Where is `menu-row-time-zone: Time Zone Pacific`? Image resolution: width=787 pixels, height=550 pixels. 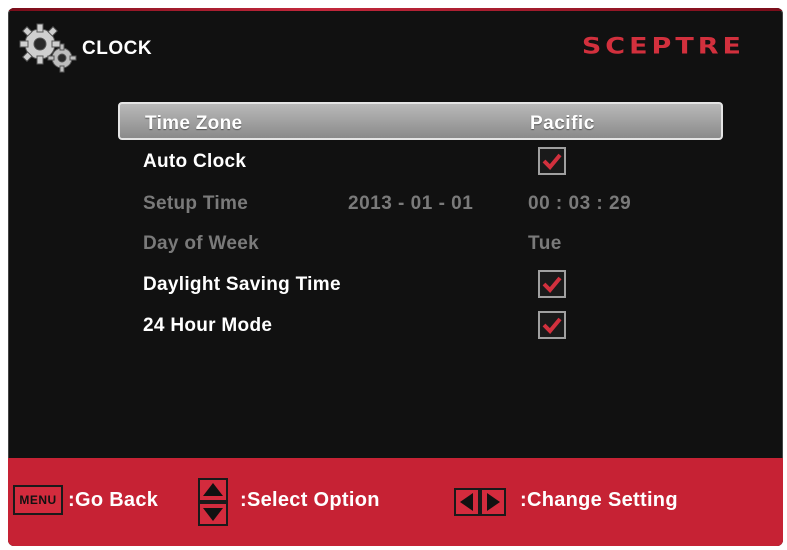 menu-row-time-zone: Time Zone Pacific is located at coordinates (420, 121).